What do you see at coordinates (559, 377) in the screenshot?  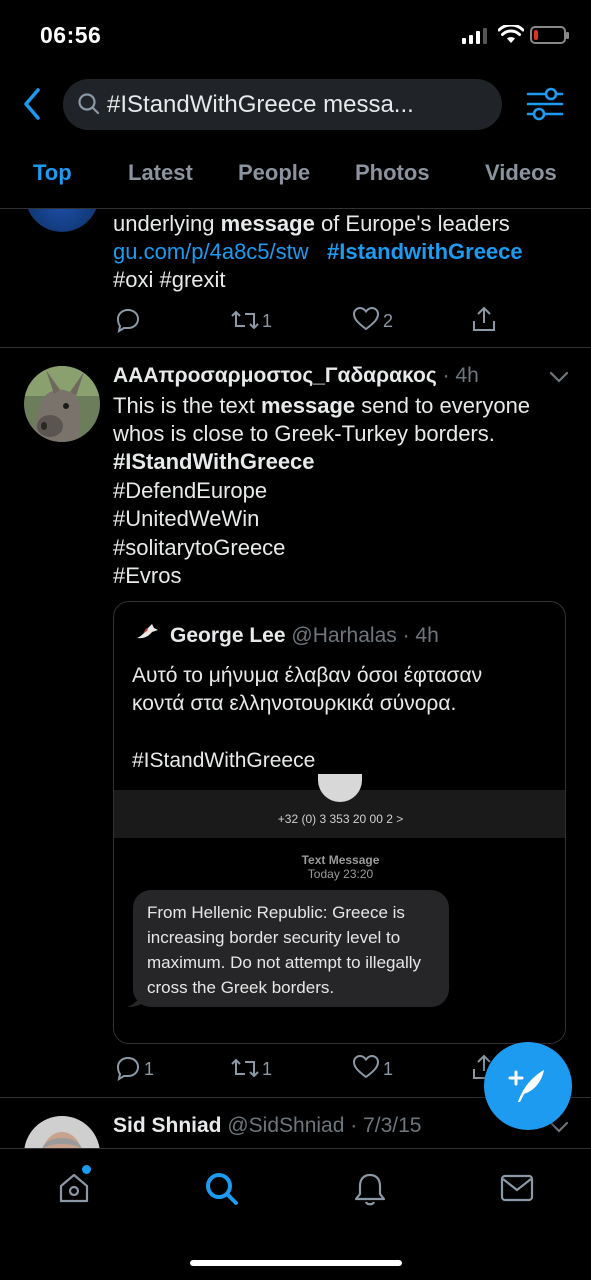 I see `chevron-down-icon` at bounding box center [559, 377].